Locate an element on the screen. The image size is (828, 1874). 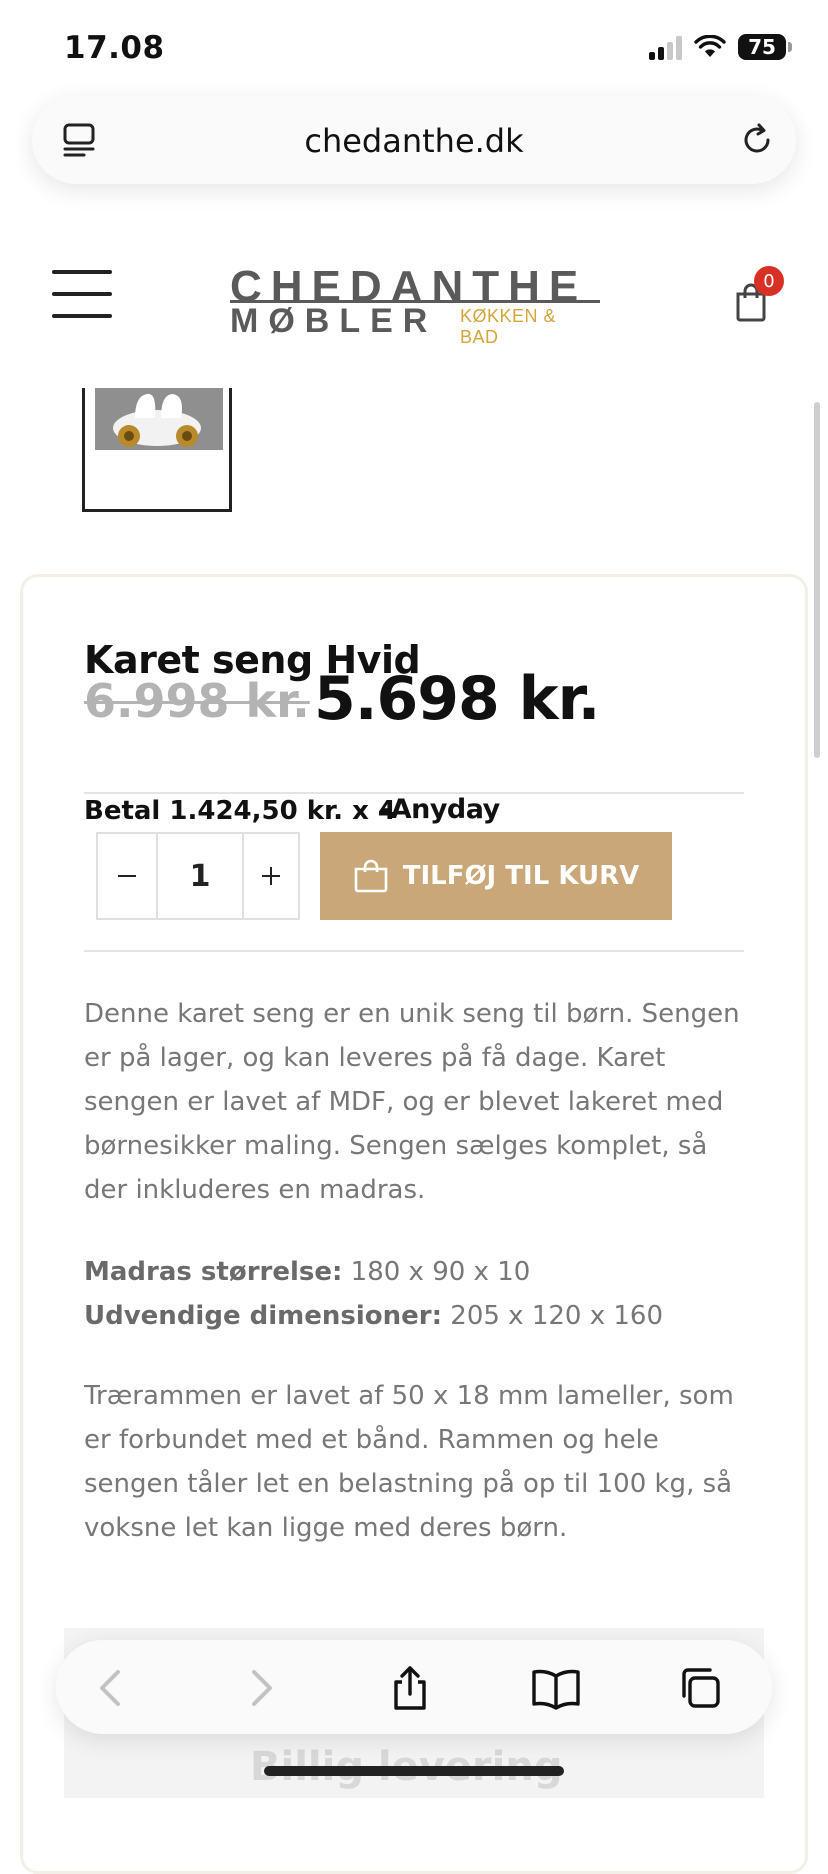
wifi-icon is located at coordinates (710, 46).